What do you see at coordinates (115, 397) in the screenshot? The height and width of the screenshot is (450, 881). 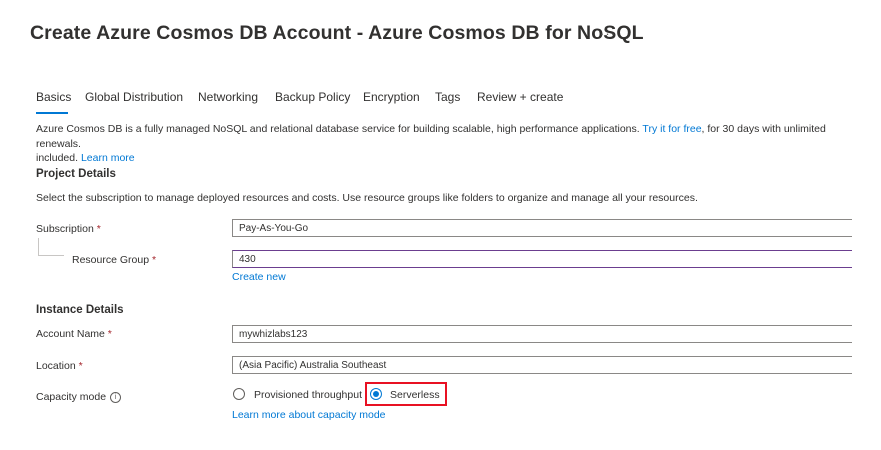 I see `info-icon: i` at bounding box center [115, 397].